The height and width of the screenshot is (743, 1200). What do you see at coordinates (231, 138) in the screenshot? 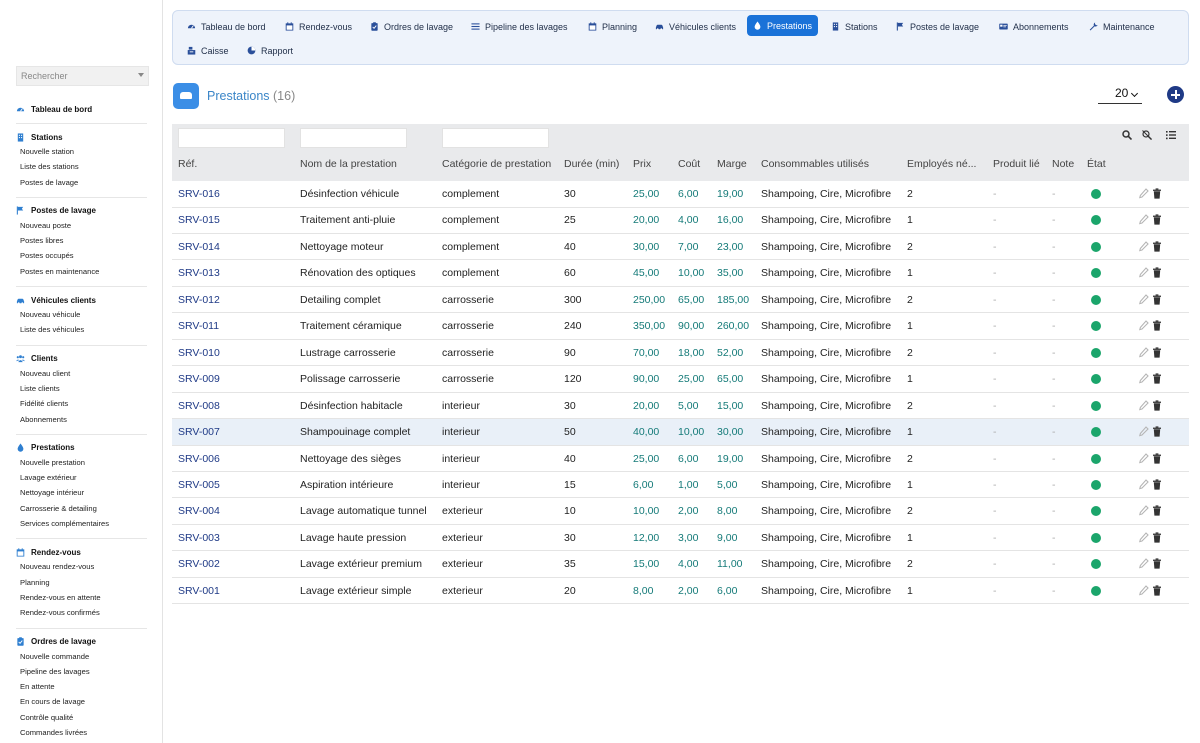
I see `filter-ref-input` at bounding box center [231, 138].